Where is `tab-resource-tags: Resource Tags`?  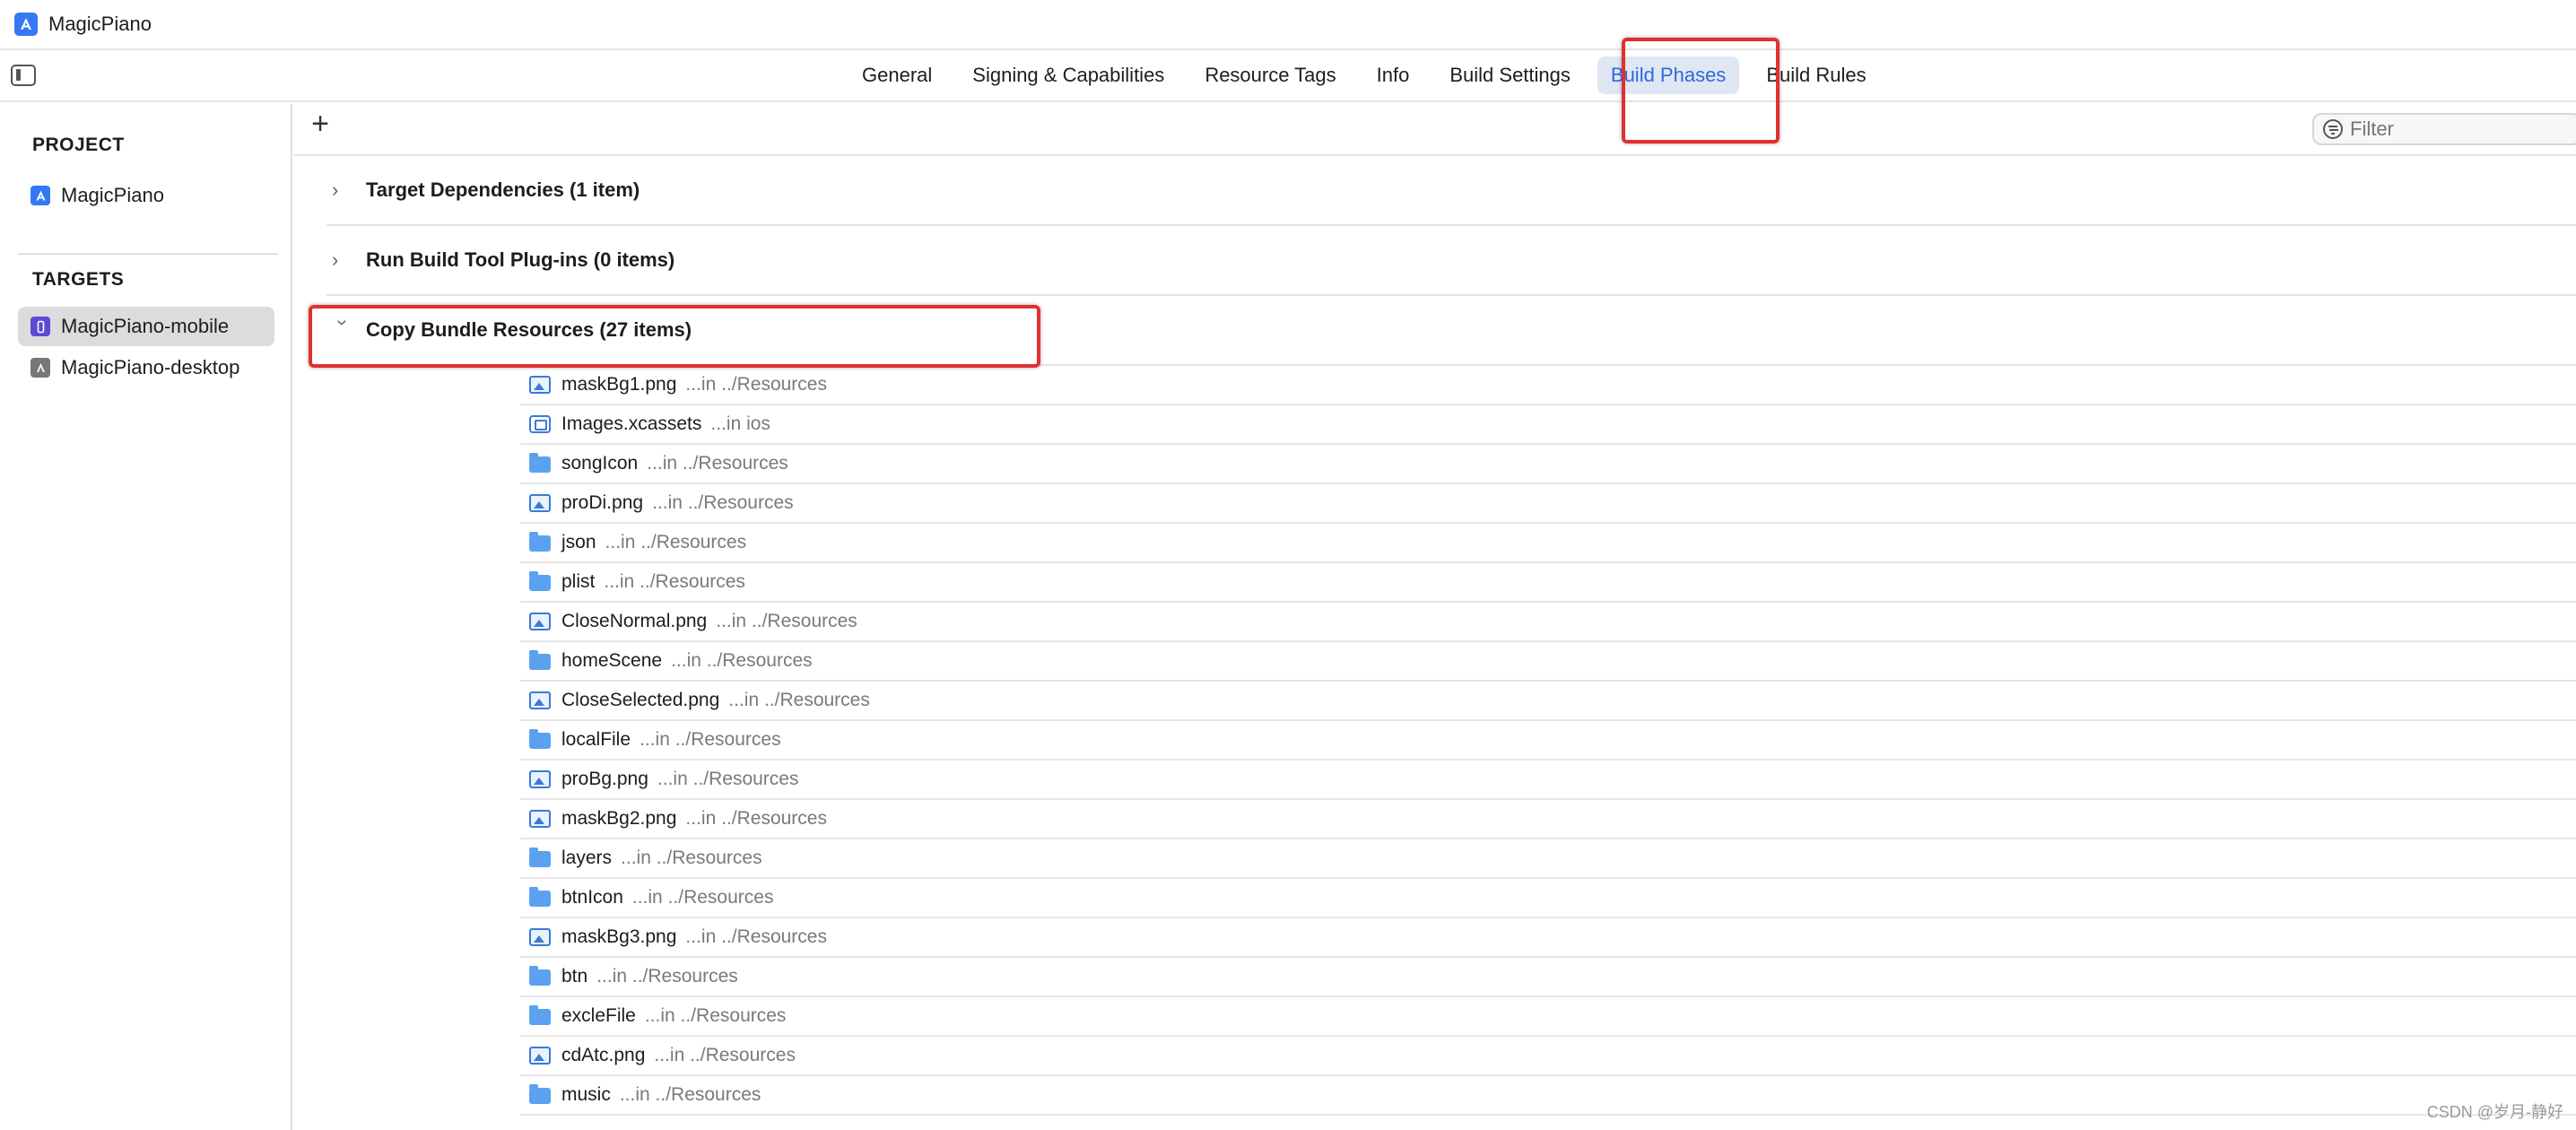
tab-resource-tags: Resource Tags is located at coordinates (1270, 75).